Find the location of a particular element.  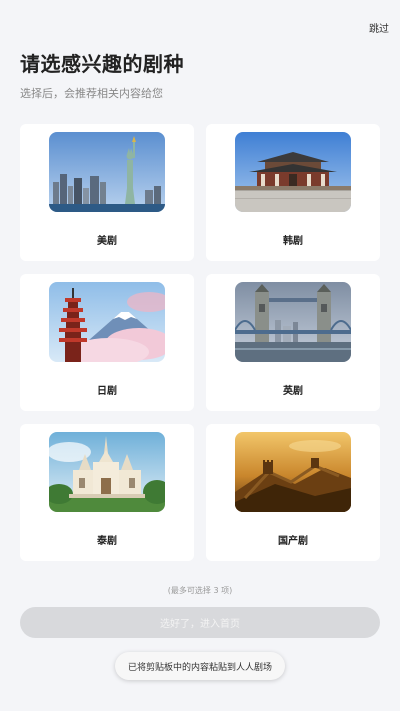

selection-limit-hint: (最多可选择 3 项) is located at coordinates (200, 590).